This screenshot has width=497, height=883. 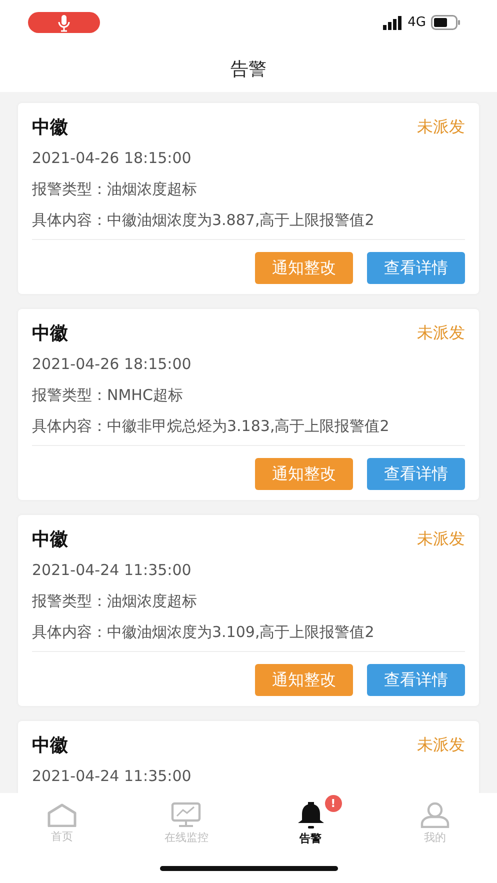 I want to click on tab-item: 首页, so click(x=62, y=823).